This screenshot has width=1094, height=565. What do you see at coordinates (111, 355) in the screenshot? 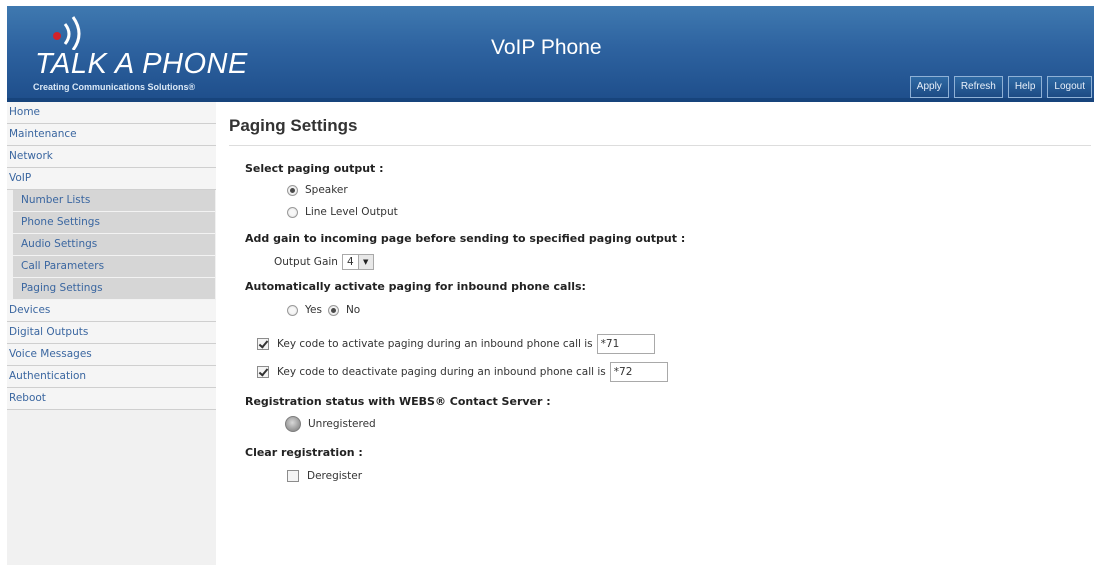
I see `sidebar-item-voice-messages: Voice Messages` at bounding box center [111, 355].